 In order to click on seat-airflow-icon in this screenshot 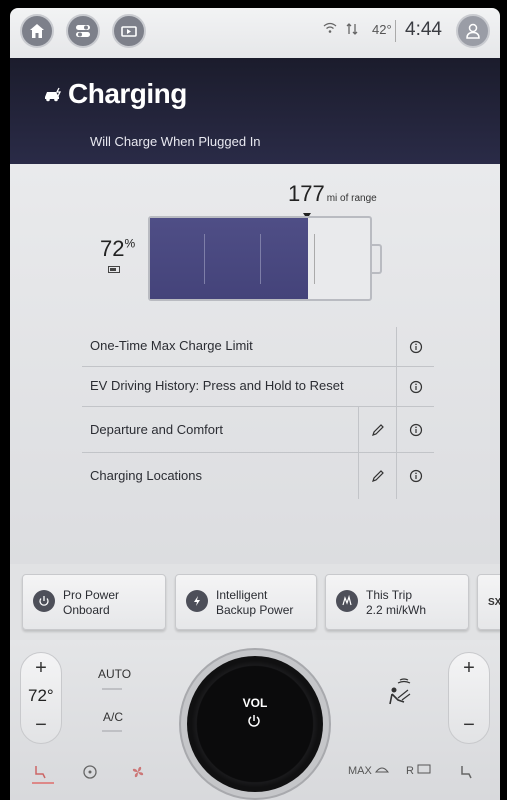, I will do `click(399, 693)`.